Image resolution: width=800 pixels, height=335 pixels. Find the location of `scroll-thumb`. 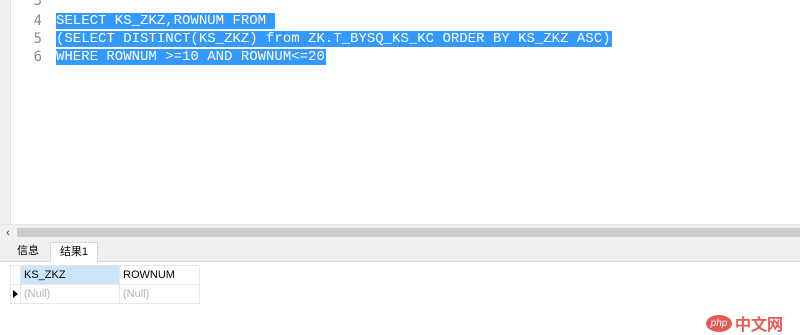

scroll-thumb is located at coordinates (408, 232).